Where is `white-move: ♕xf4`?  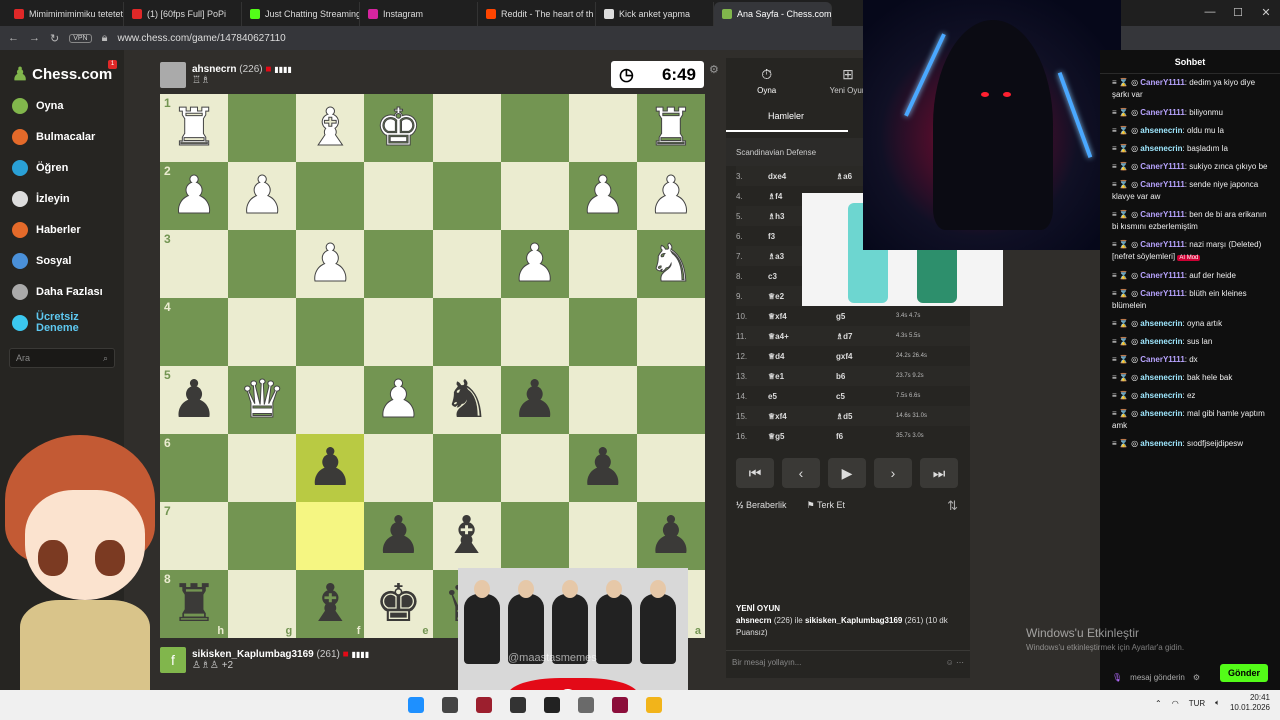
white-move: ♕xf4 is located at coordinates (802, 416).